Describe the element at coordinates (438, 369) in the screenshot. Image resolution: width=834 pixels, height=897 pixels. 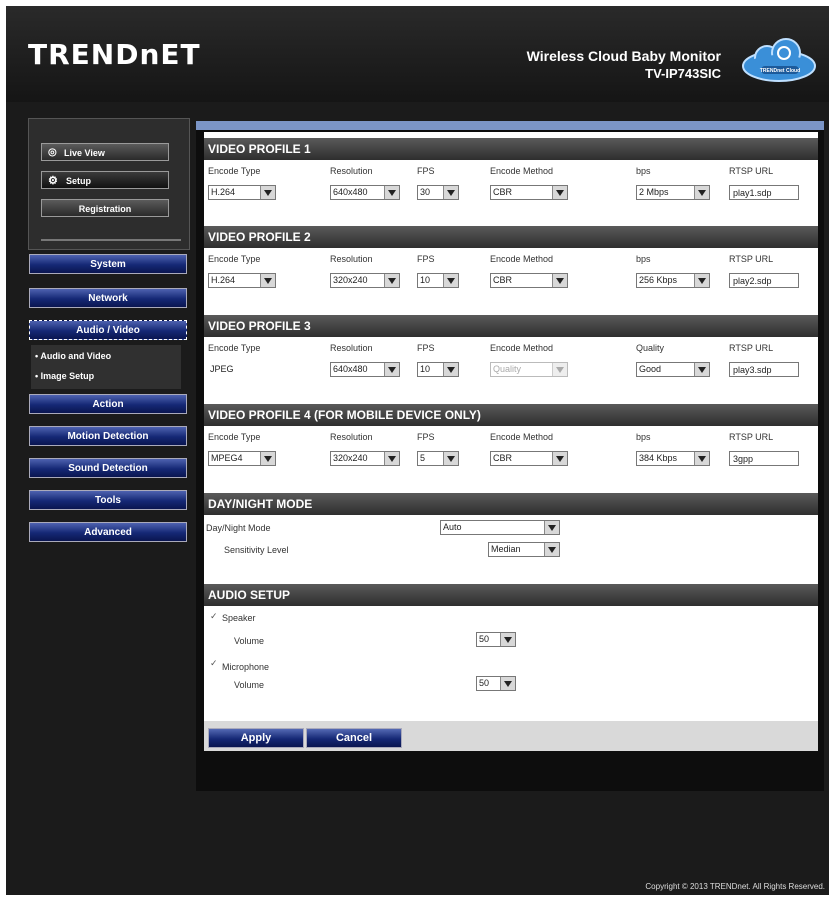
I see `p3-fps-select: 10` at that location.